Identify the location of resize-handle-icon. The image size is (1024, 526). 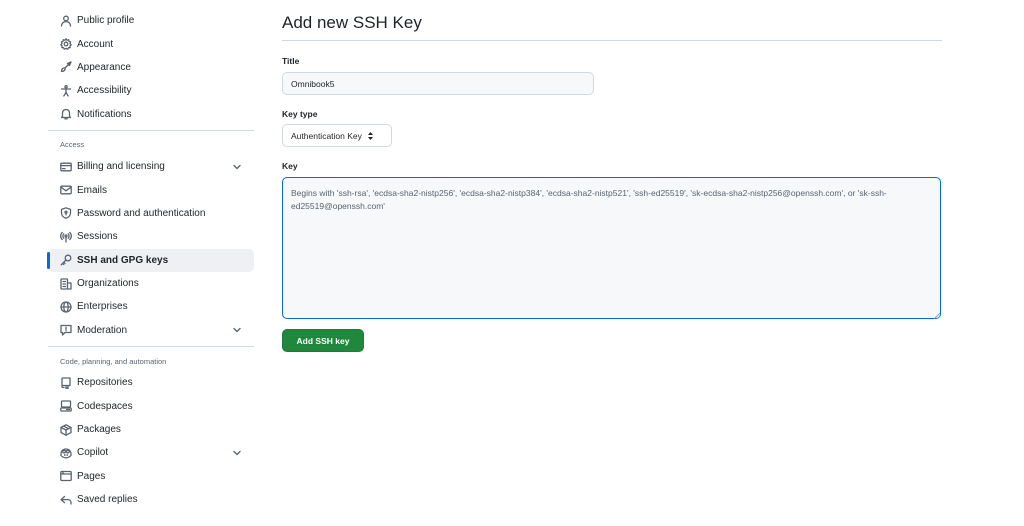
(937, 315).